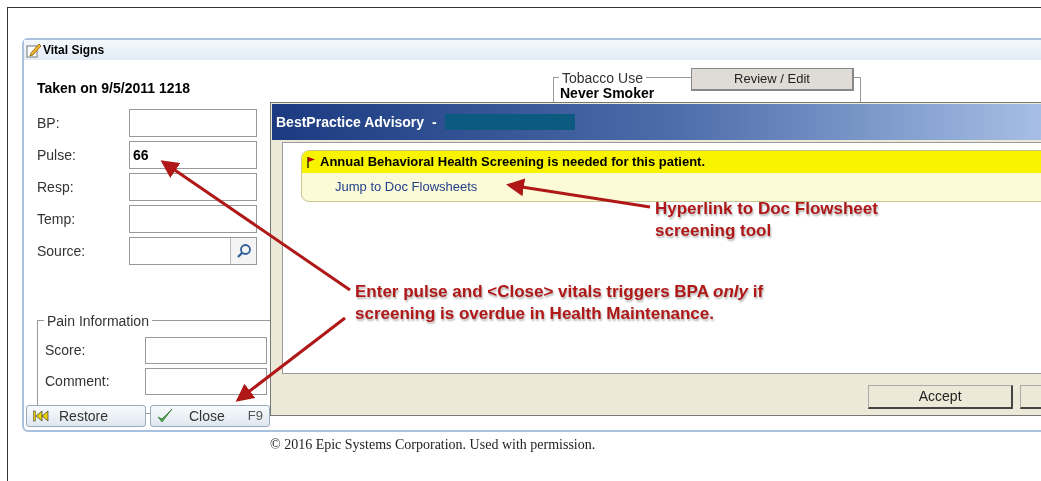 This screenshot has width=1041, height=481. Describe the element at coordinates (356, 122) in the screenshot. I see `window-title: BestPractice Advisory -` at that location.